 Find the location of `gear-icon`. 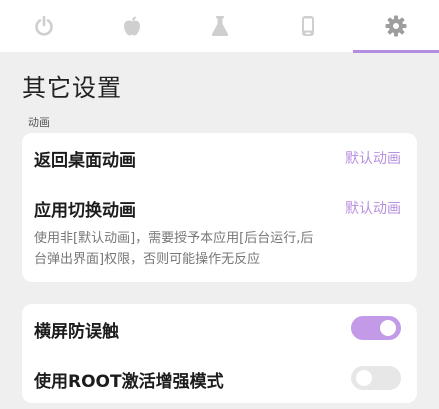

gear-icon is located at coordinates (396, 26).